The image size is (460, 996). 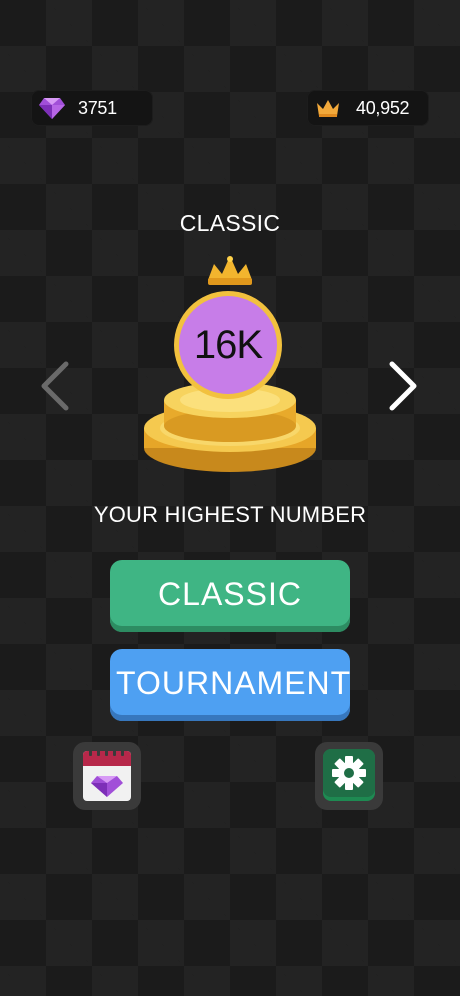 I want to click on daily-reward-button, so click(x=107, y=776).